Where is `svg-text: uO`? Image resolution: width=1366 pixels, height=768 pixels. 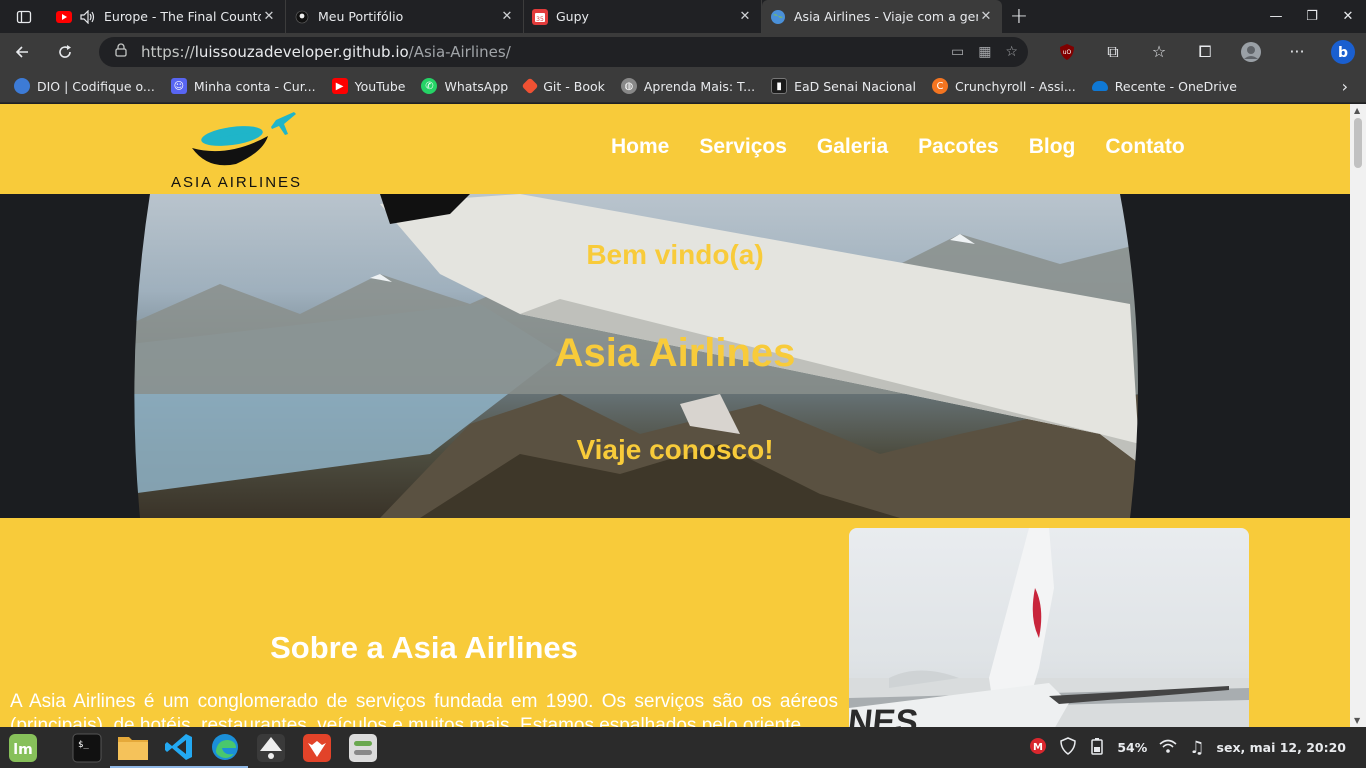 svg-text: uO is located at coordinates (1067, 52).